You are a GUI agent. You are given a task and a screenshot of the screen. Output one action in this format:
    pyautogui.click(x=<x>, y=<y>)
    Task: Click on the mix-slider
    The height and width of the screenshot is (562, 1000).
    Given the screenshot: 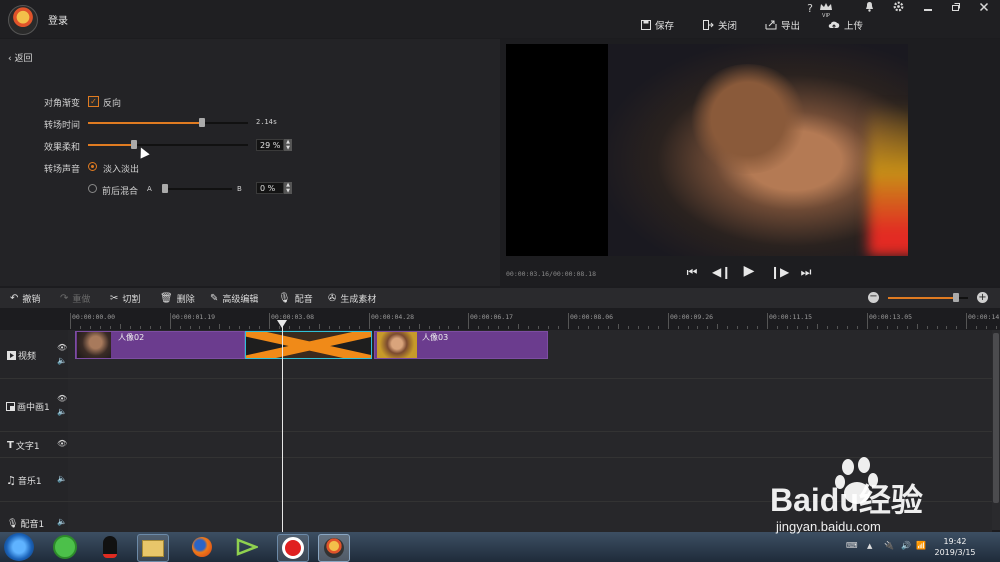 What is the action you would take?
    pyautogui.click(x=197, y=189)
    